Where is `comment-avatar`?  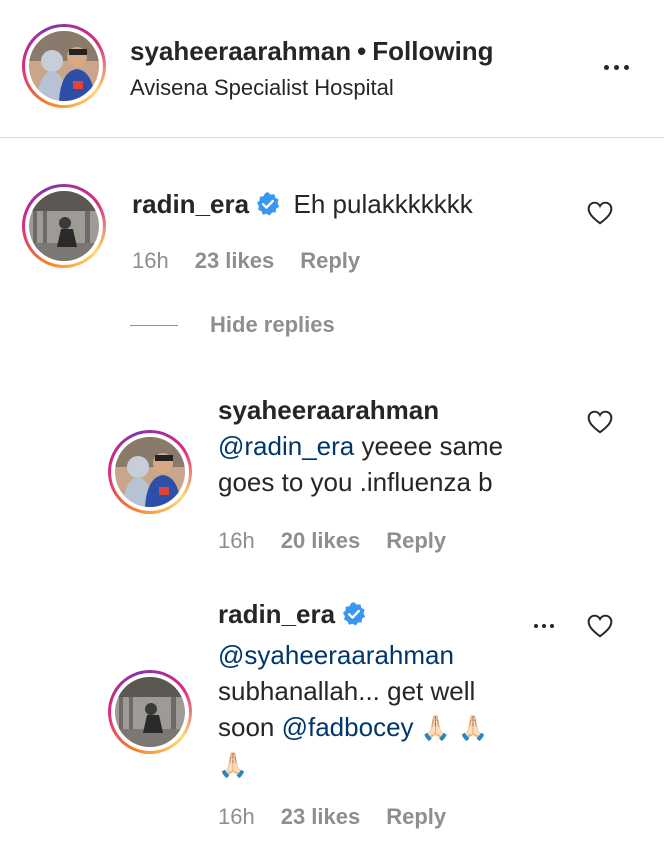 comment-avatar is located at coordinates (64, 226).